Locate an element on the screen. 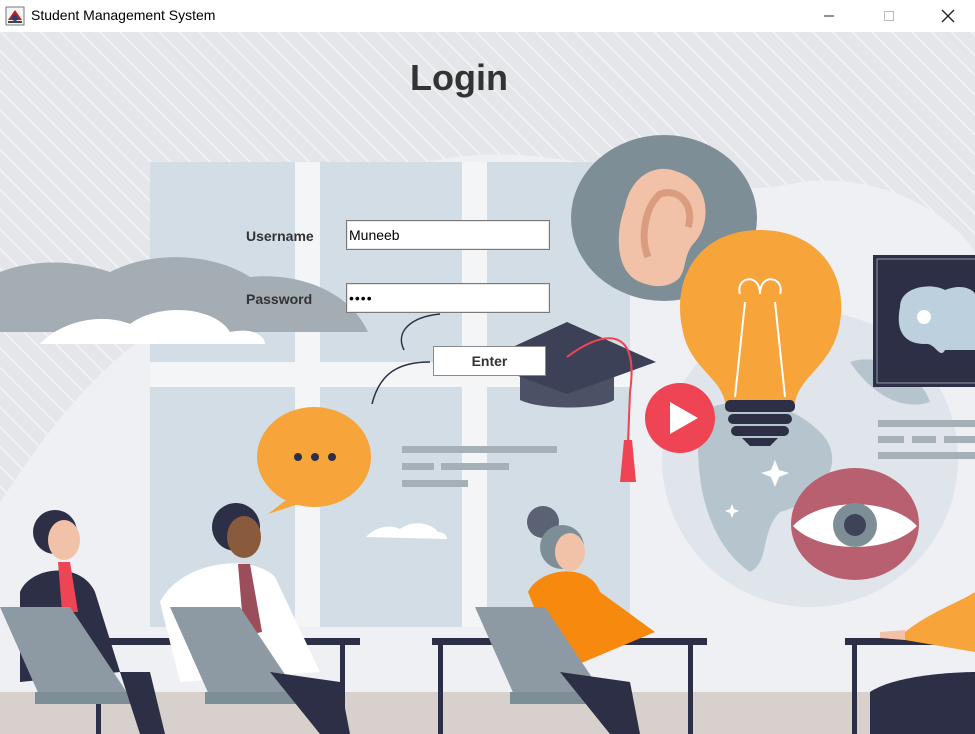 This screenshot has width=975, height=734. enter-button: Enter is located at coordinates (489, 361).